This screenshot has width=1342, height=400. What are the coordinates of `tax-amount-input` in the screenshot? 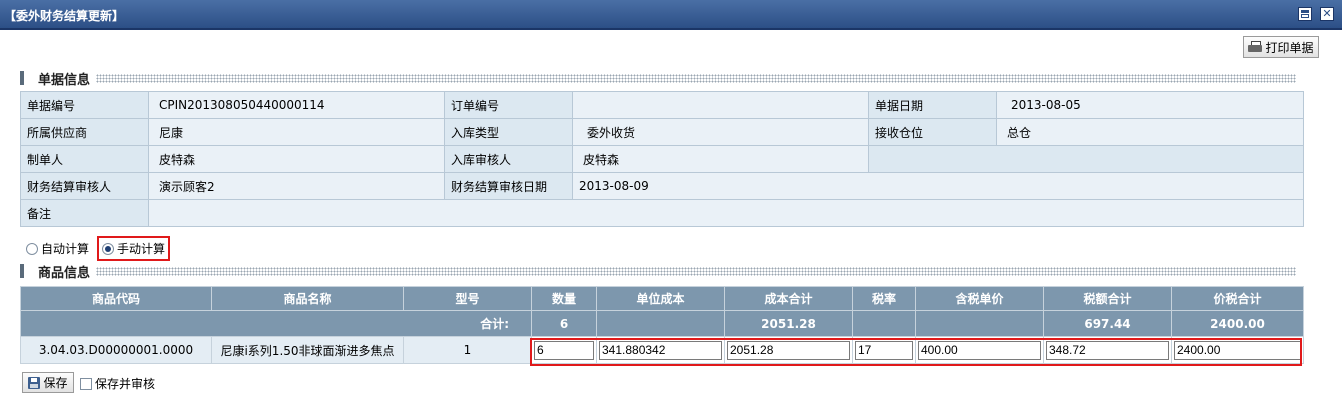 It's located at (1107, 350).